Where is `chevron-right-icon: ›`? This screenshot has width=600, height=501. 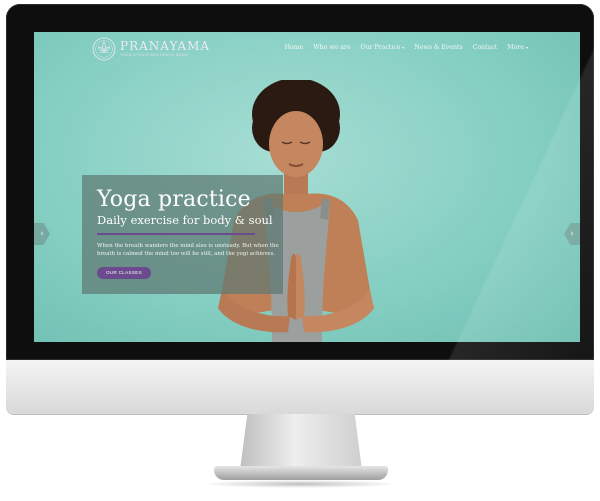
chevron-right-icon: › is located at coordinates (572, 234).